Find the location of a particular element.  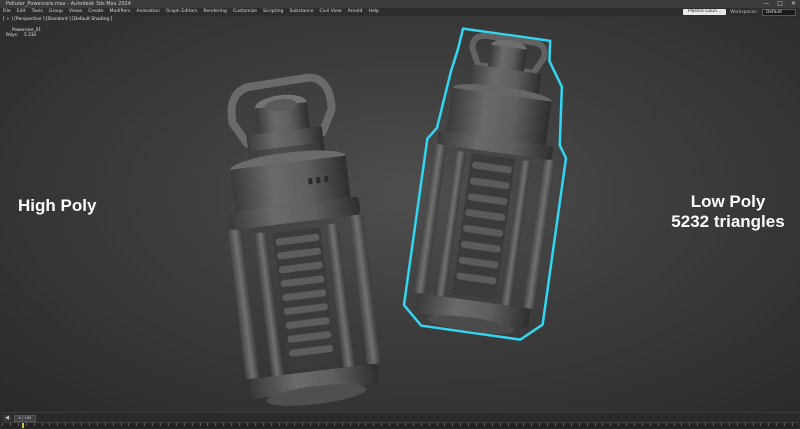

menu-graph-editors: Graph Editors is located at coordinates (182, 12).